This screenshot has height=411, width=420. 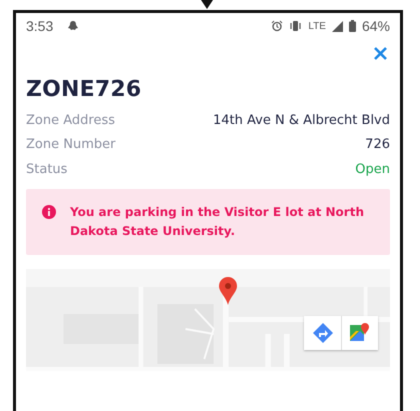 What do you see at coordinates (71, 120) in the screenshot?
I see `detail-label: Zone Address` at bounding box center [71, 120].